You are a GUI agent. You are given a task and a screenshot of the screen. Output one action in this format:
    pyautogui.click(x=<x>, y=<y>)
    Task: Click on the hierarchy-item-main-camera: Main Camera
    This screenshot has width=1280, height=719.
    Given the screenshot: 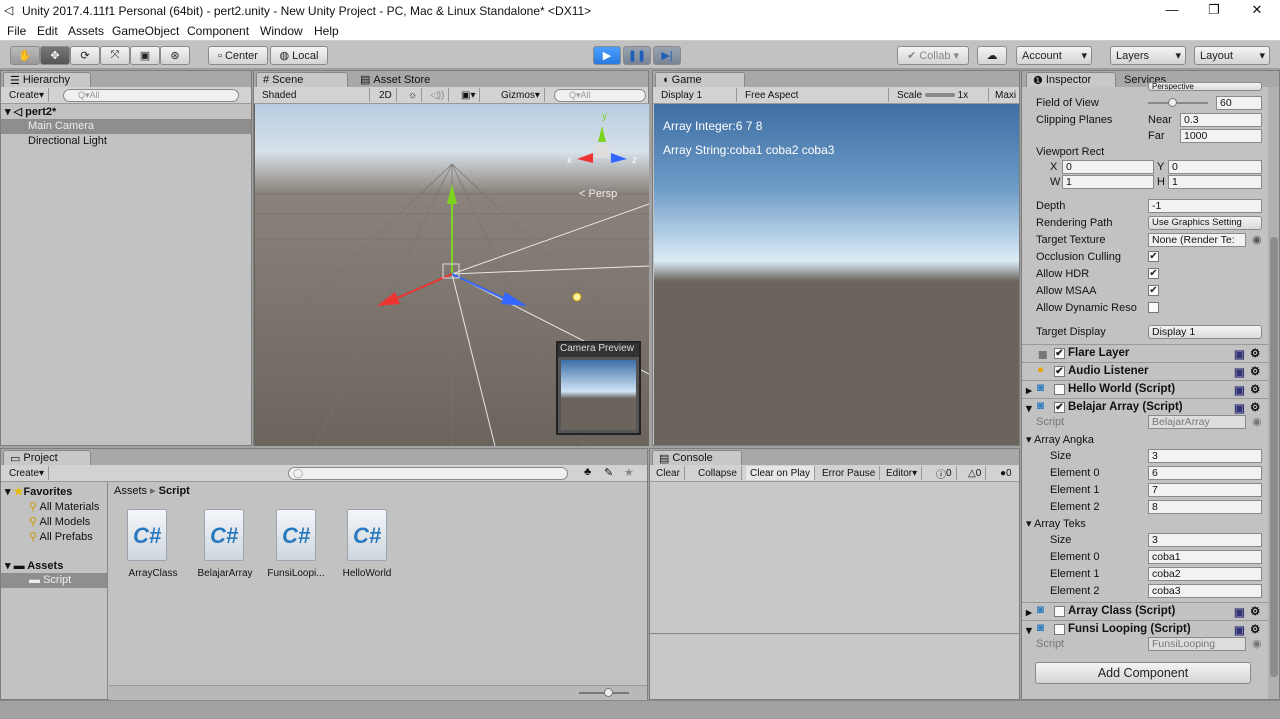 What is the action you would take?
    pyautogui.click(x=126, y=126)
    